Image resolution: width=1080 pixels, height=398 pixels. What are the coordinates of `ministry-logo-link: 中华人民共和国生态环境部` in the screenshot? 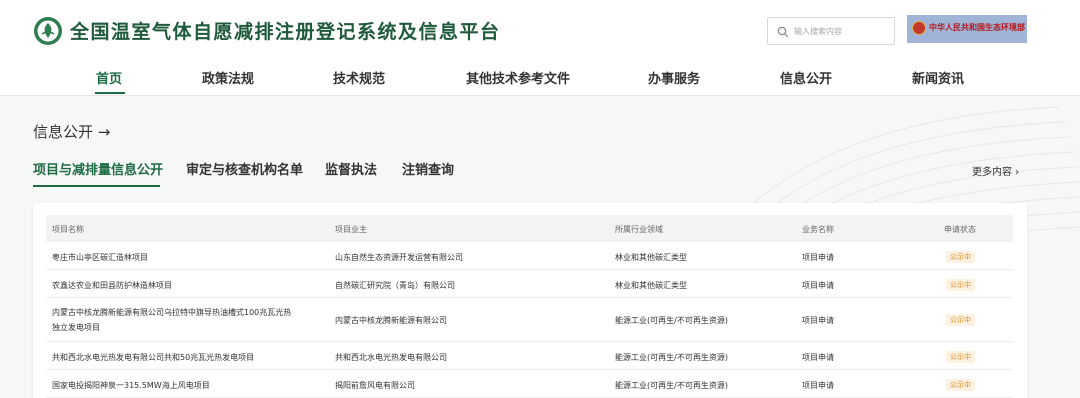 It's located at (967, 29).